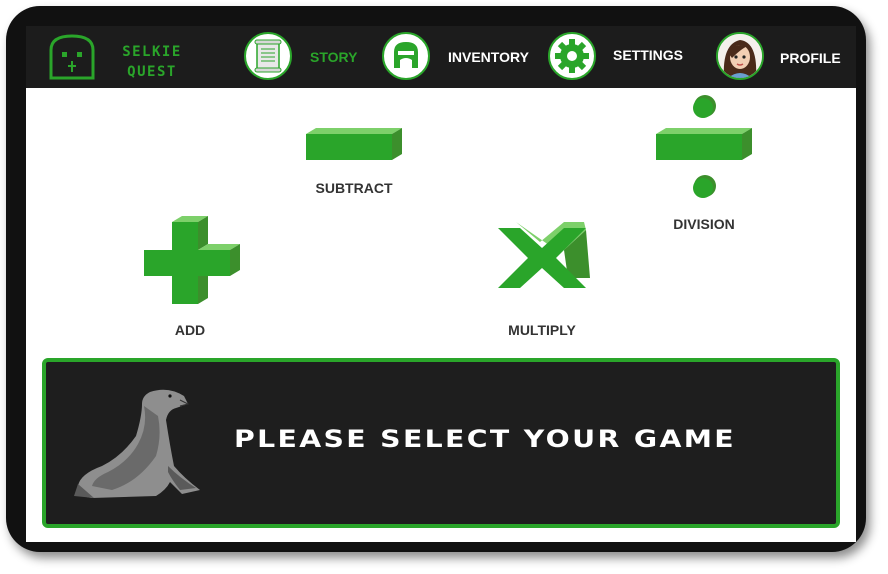 The image size is (888, 574). What do you see at coordinates (488, 57) in the screenshot?
I see `nav-inventory: INVENTORY` at bounding box center [488, 57].